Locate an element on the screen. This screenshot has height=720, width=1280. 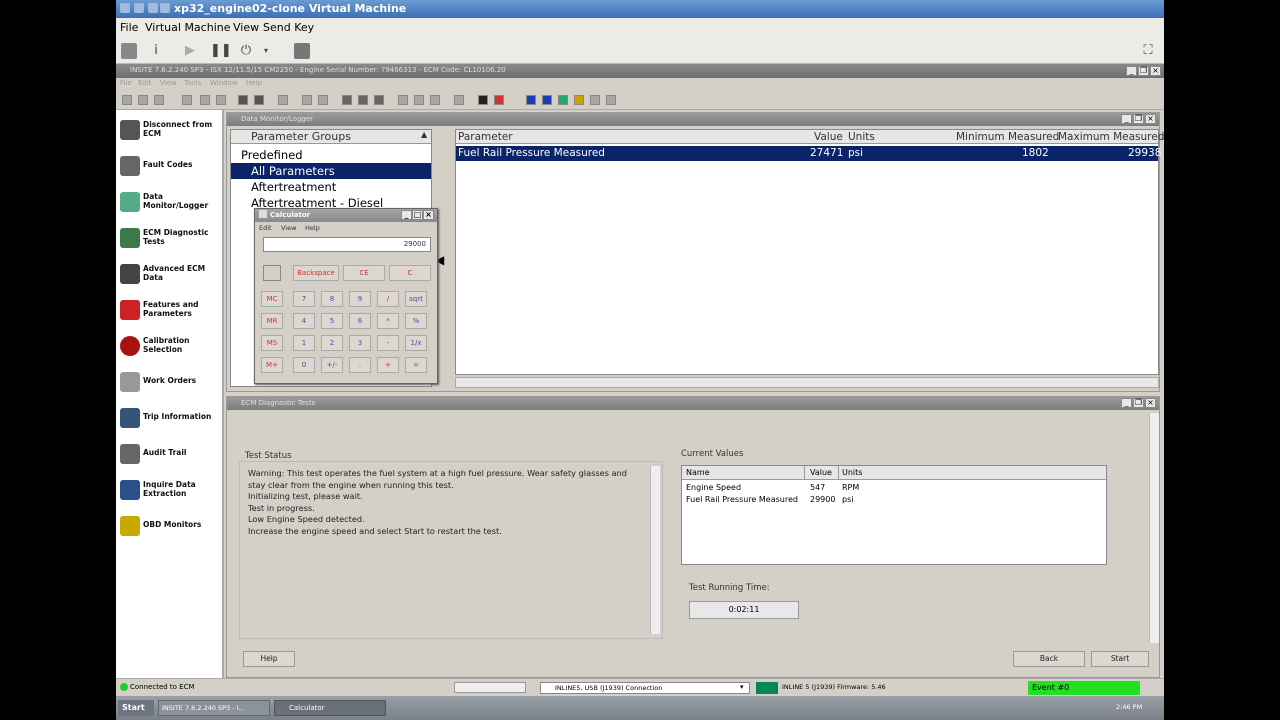
column-max: Maximum Measured is located at coordinates (1111, 137).